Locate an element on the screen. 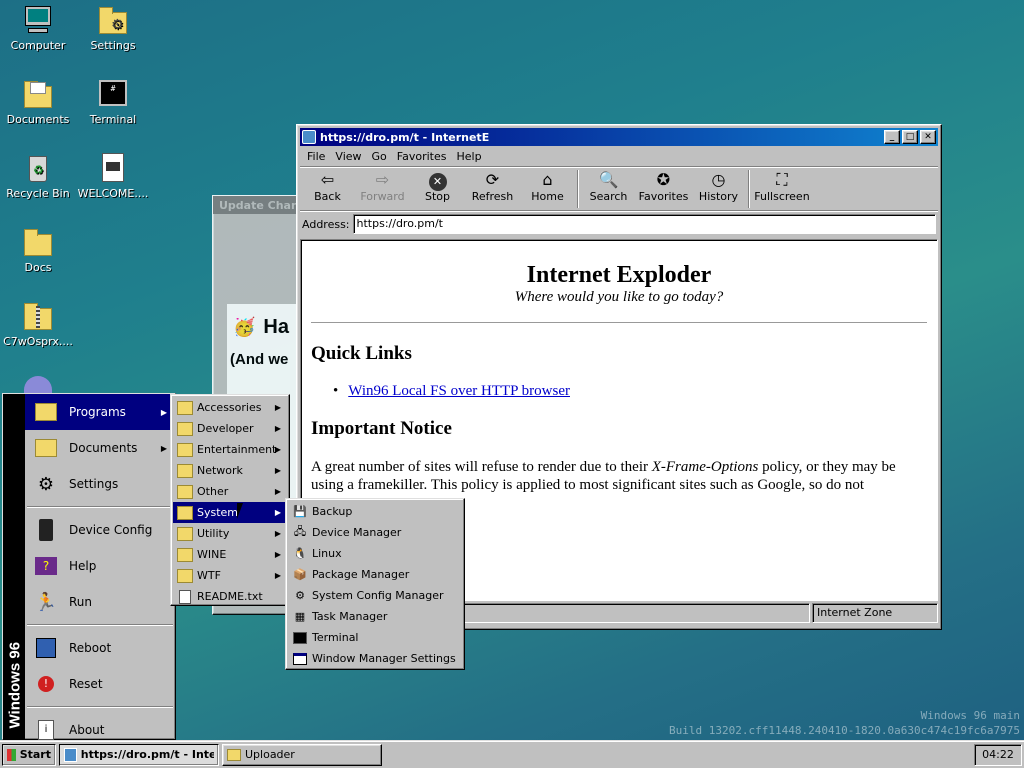 The image size is (1024, 768). browser-titlebar: https://dro.pm/t - InternetE _ □ ✕ is located at coordinates (619, 137).